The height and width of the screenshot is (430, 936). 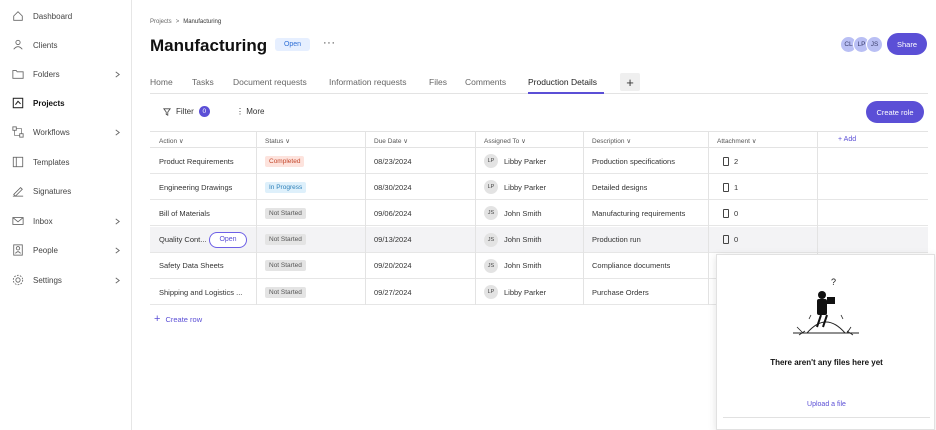 I want to click on home-icon, so click(x=18, y=16).